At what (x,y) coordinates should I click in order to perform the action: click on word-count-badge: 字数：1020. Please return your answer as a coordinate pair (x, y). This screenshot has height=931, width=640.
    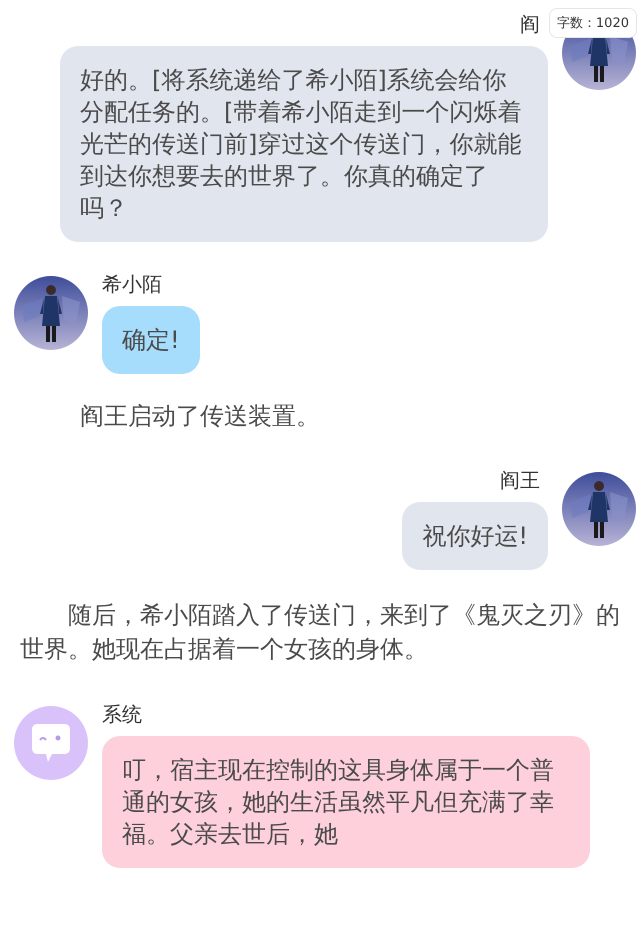
    Looking at the image, I should click on (592, 23).